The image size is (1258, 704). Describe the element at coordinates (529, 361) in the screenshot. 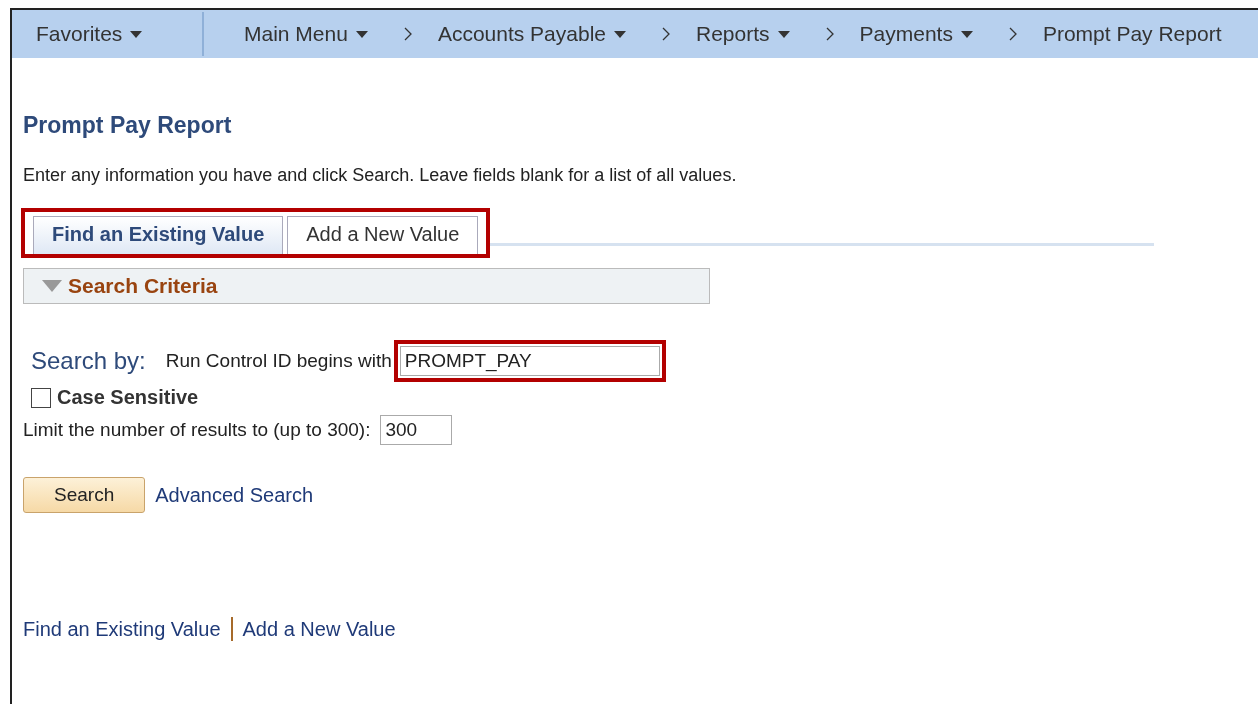

I see `run-control-id-field: PROMPT_PAY` at that location.